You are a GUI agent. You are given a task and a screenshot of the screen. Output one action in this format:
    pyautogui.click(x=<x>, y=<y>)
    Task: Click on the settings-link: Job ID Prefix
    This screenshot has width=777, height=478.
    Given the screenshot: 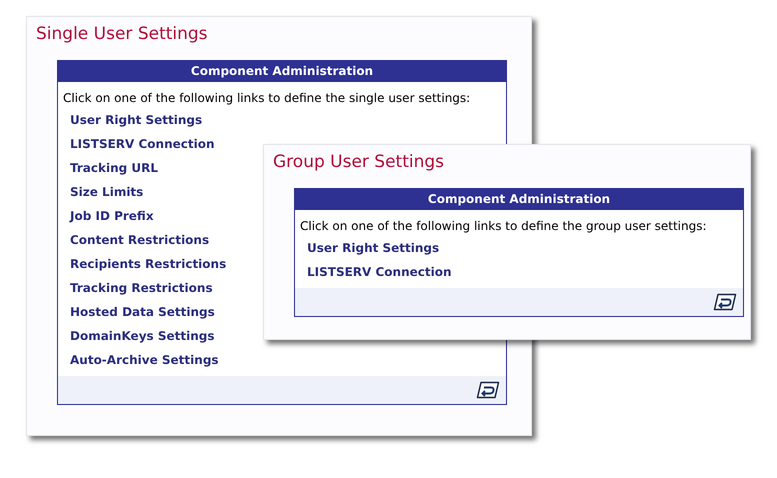 What is the action you would take?
    pyautogui.click(x=112, y=216)
    